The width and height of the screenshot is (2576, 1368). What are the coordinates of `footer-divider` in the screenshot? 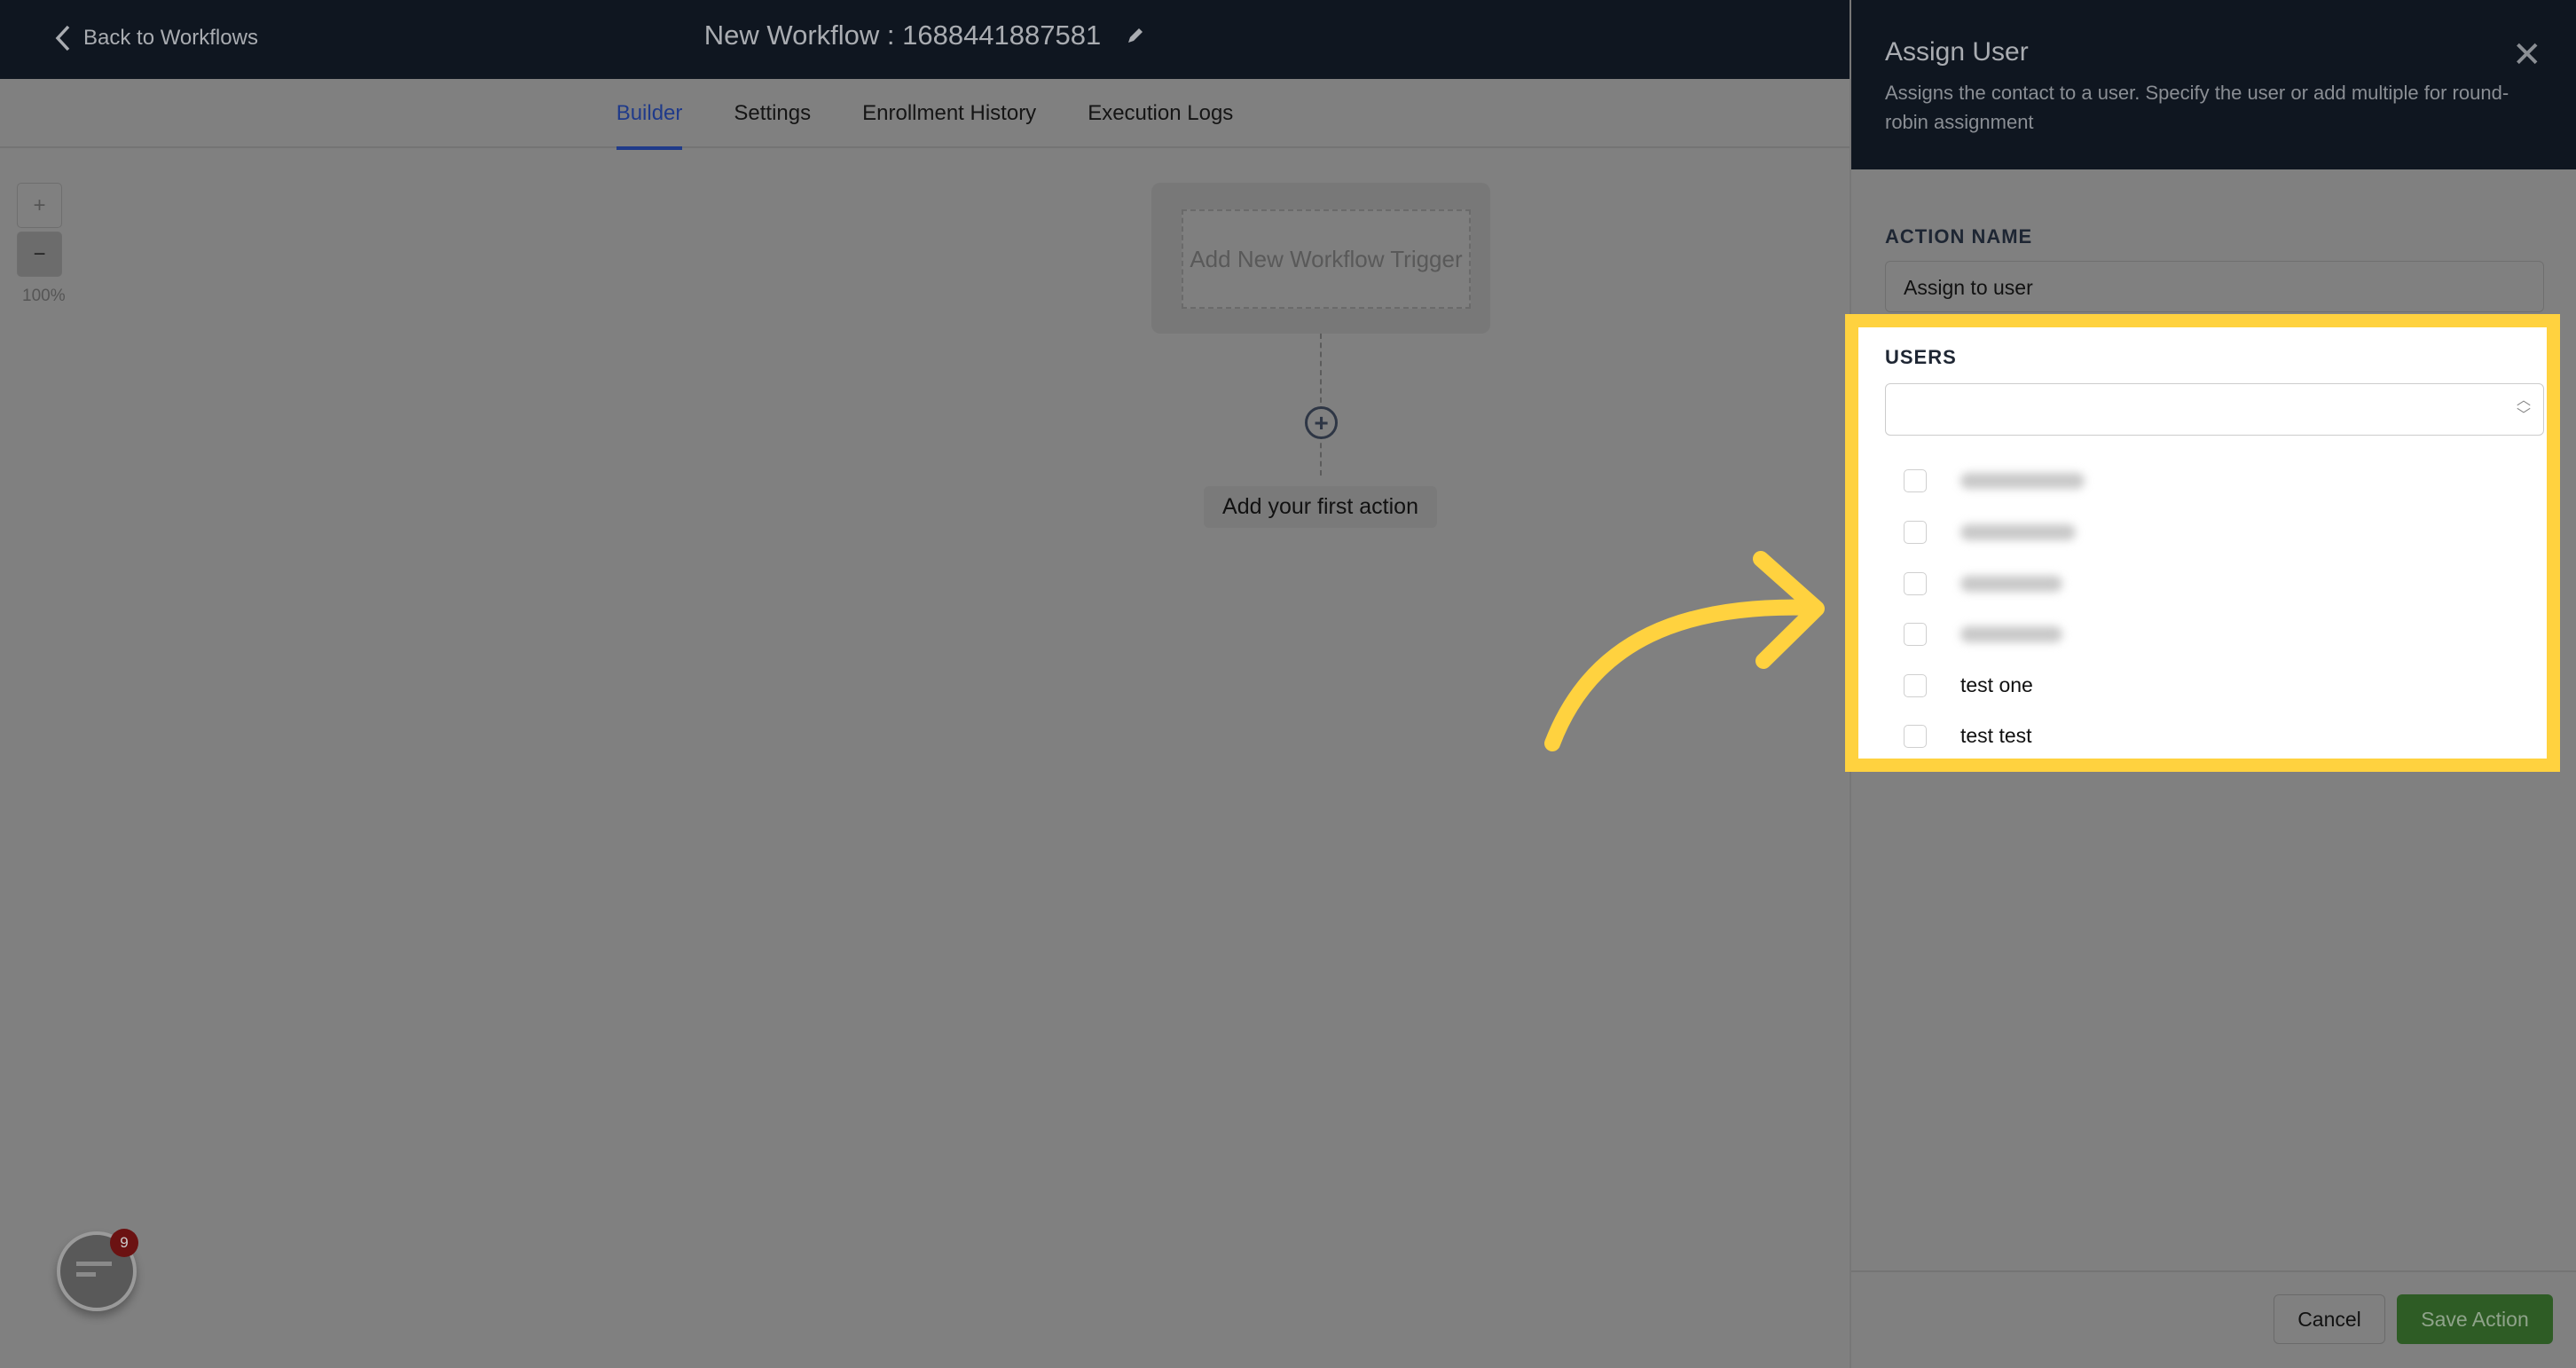 It's located at (2213, 1271).